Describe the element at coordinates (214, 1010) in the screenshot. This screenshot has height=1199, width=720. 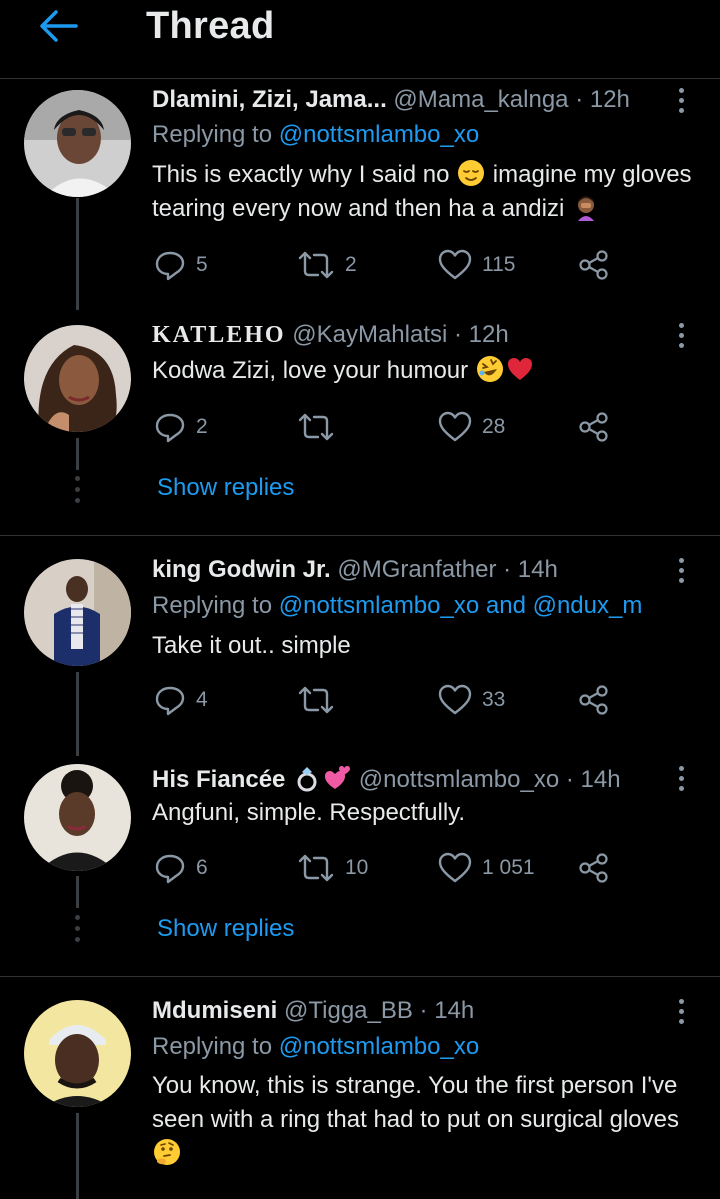
I see `display-name: Mdumiseni` at that location.